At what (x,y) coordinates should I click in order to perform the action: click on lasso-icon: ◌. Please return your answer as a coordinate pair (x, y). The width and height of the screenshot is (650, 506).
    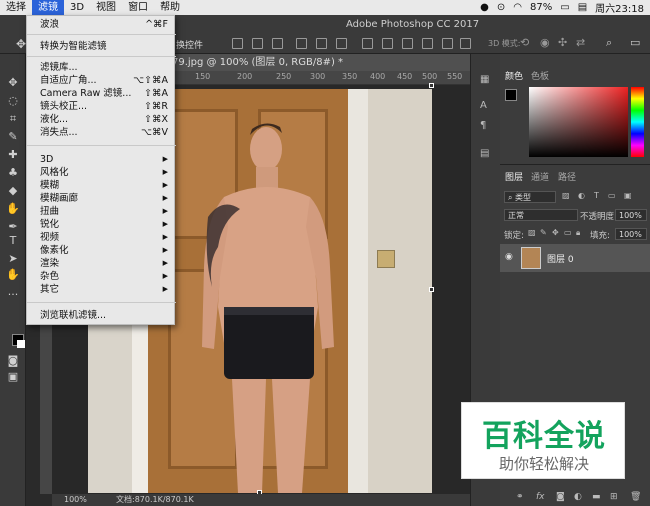
    Looking at the image, I should click on (13, 101).